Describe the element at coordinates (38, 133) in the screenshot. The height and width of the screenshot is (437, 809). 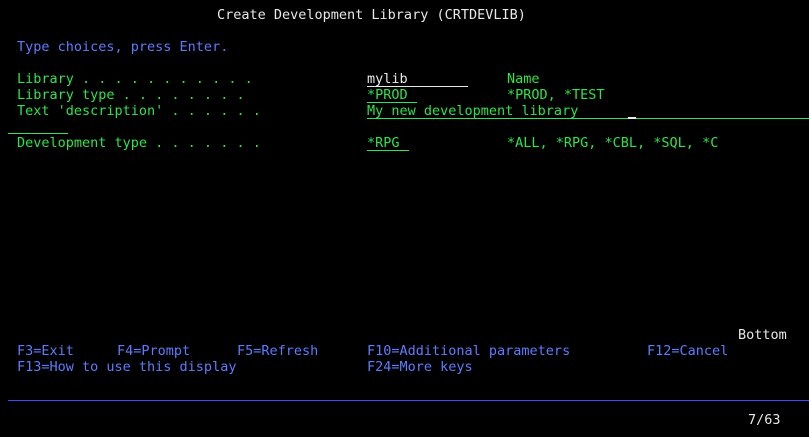
I see `text-description-input-continuation` at that location.